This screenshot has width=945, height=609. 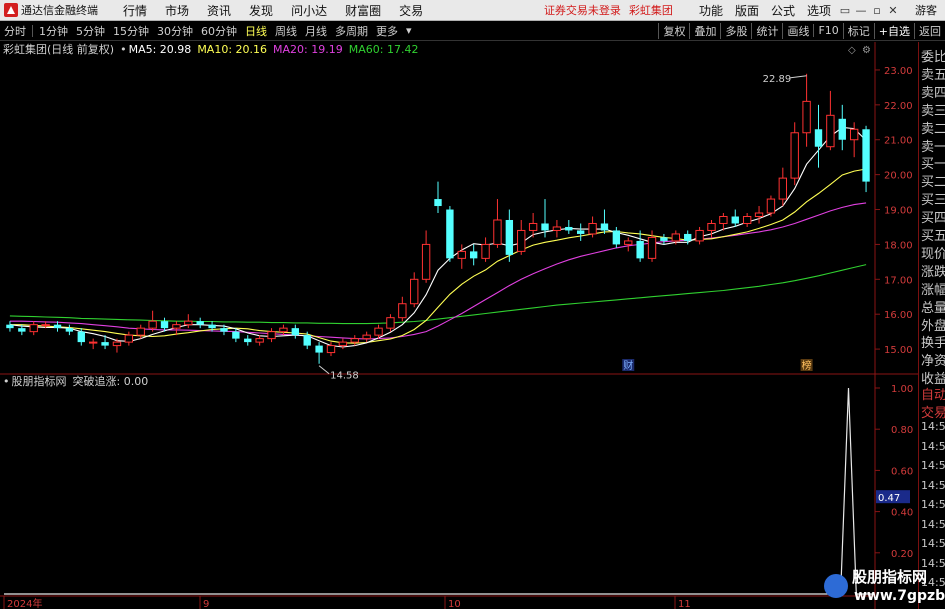 What do you see at coordinates (11, 10) in the screenshot?
I see `app-logo-icon` at bounding box center [11, 10].